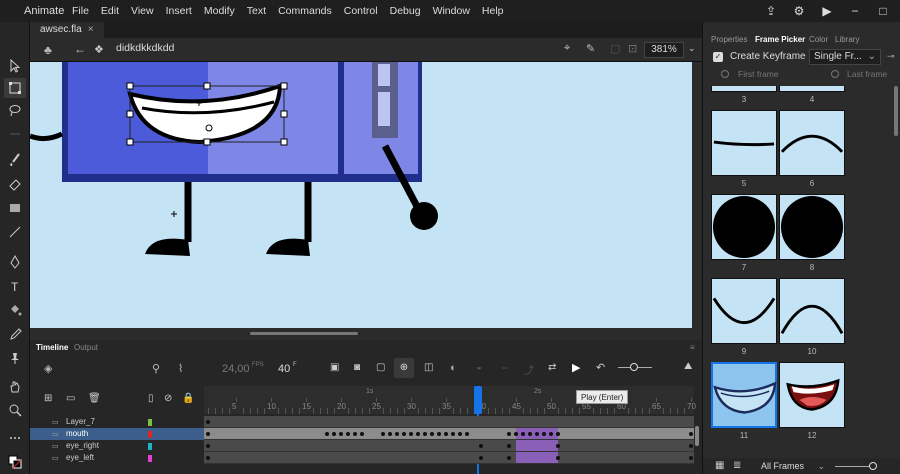 The image size is (900, 474). I want to click on line-tool-icon, so click(15, 232).